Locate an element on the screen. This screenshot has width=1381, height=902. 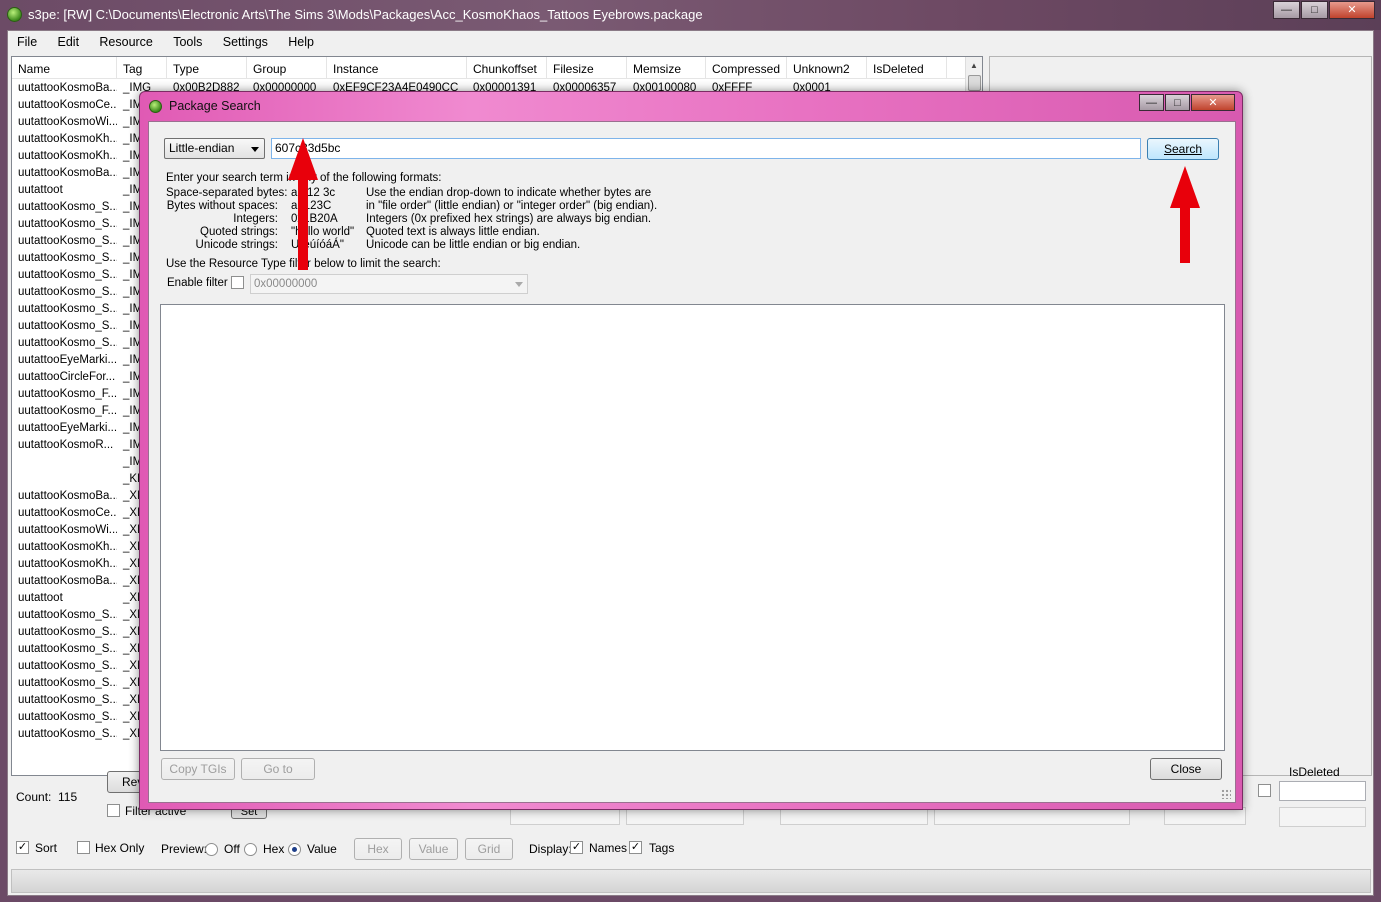
column-header: Chunkoffset is located at coordinates (507, 68).